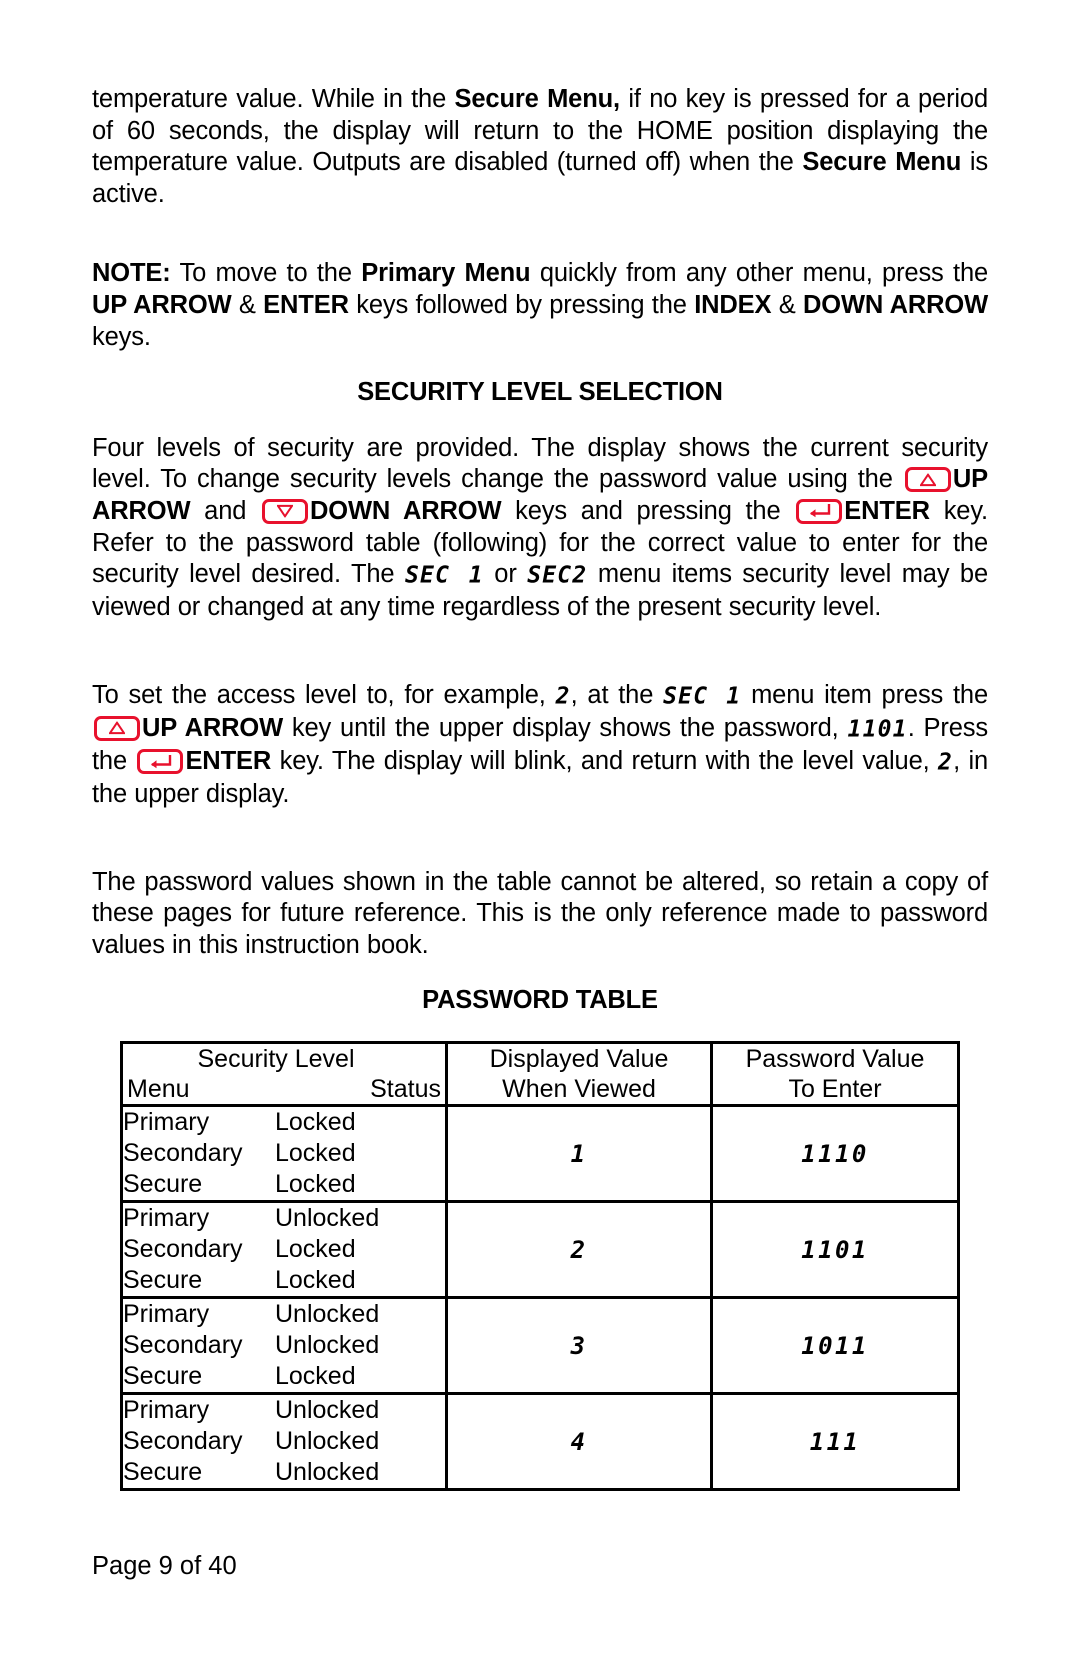  I want to click on segment-displayed-value: 1, so click(579, 1153).